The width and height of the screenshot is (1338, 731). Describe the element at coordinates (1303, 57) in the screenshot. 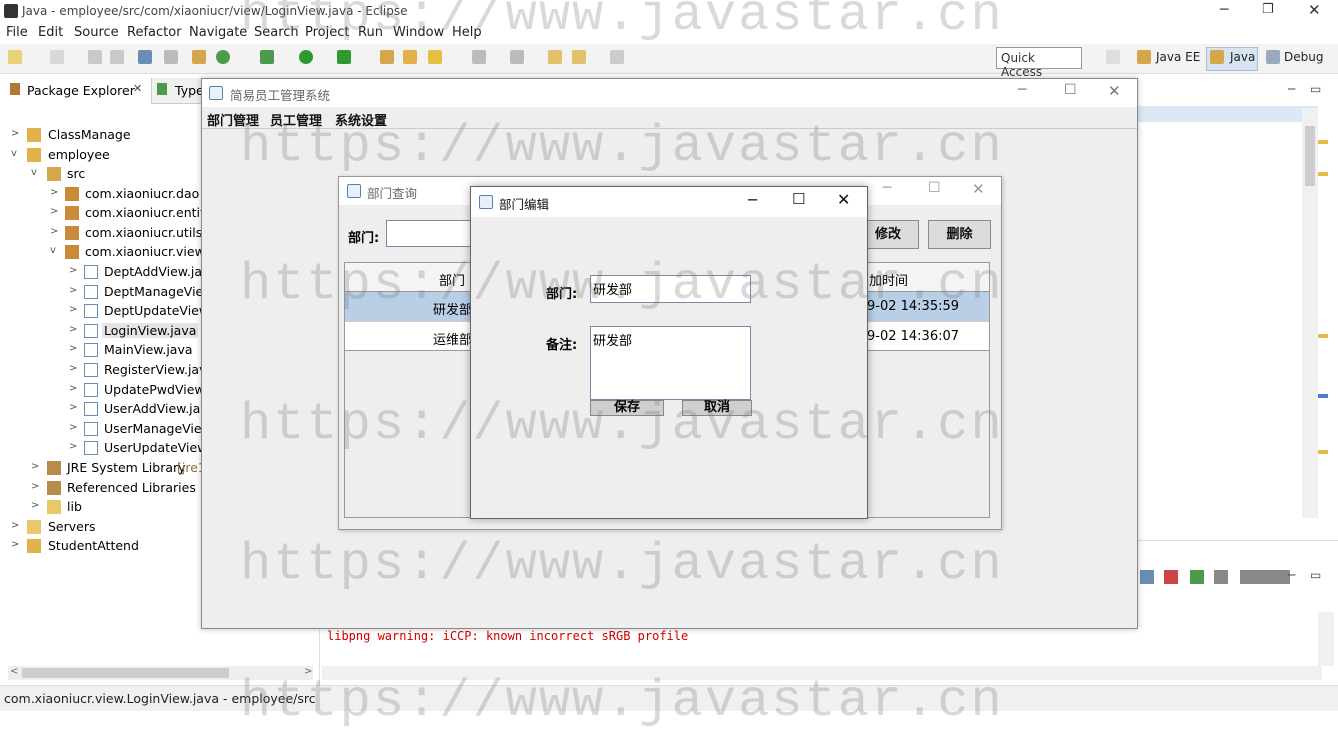

I see `perspective-debug: Debug` at that location.